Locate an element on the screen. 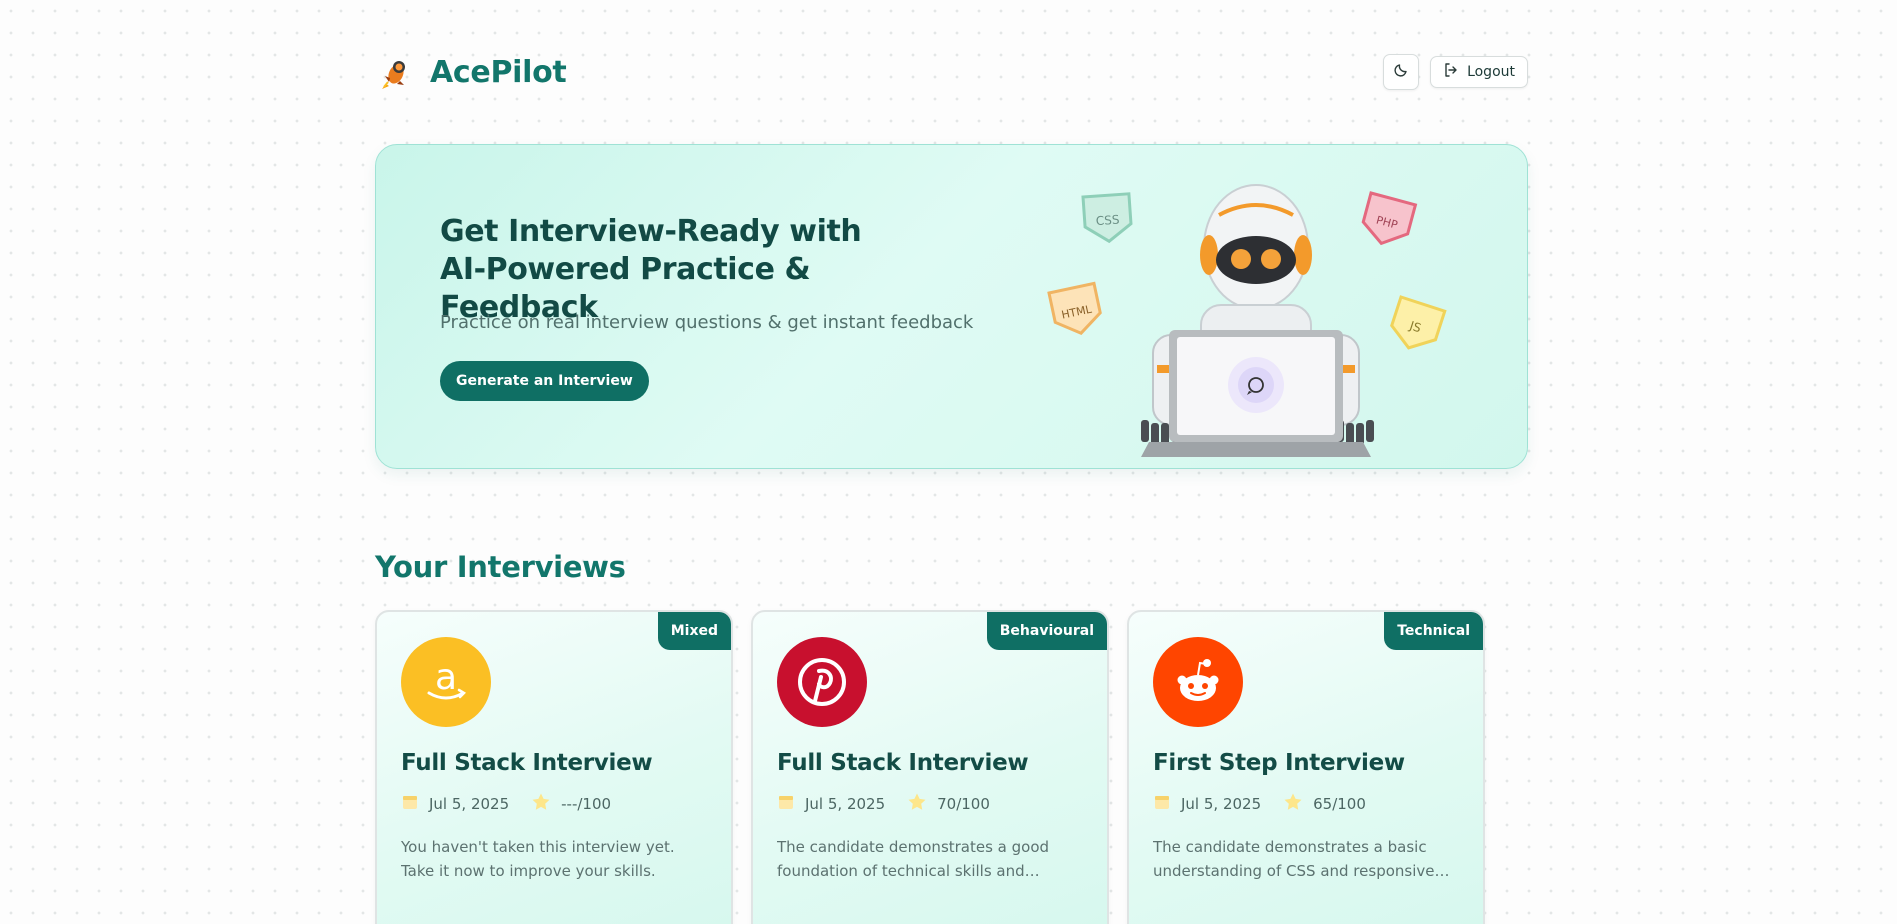  interview-score: ---/100 is located at coordinates (586, 804).